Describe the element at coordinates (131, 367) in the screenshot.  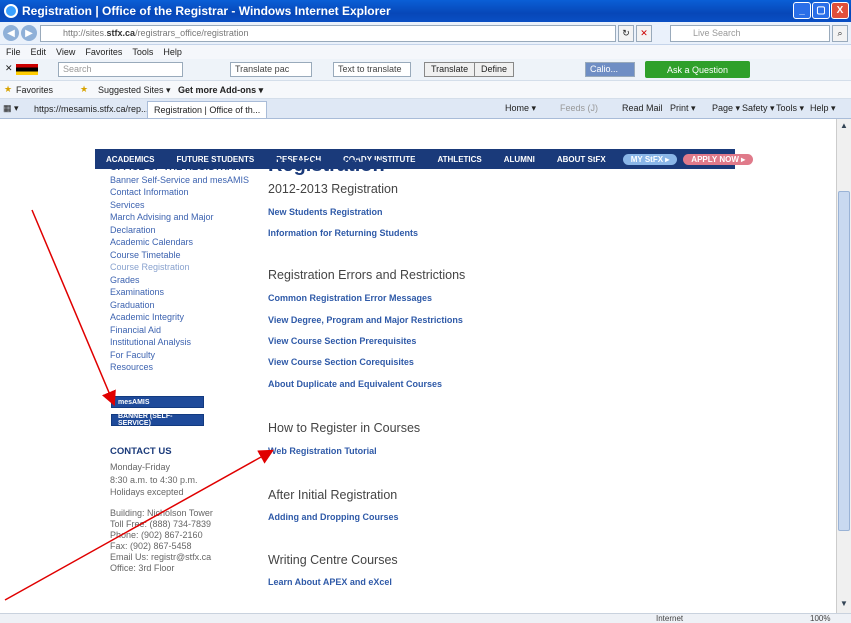
I see `sidebar-item-resources: Resources` at that location.